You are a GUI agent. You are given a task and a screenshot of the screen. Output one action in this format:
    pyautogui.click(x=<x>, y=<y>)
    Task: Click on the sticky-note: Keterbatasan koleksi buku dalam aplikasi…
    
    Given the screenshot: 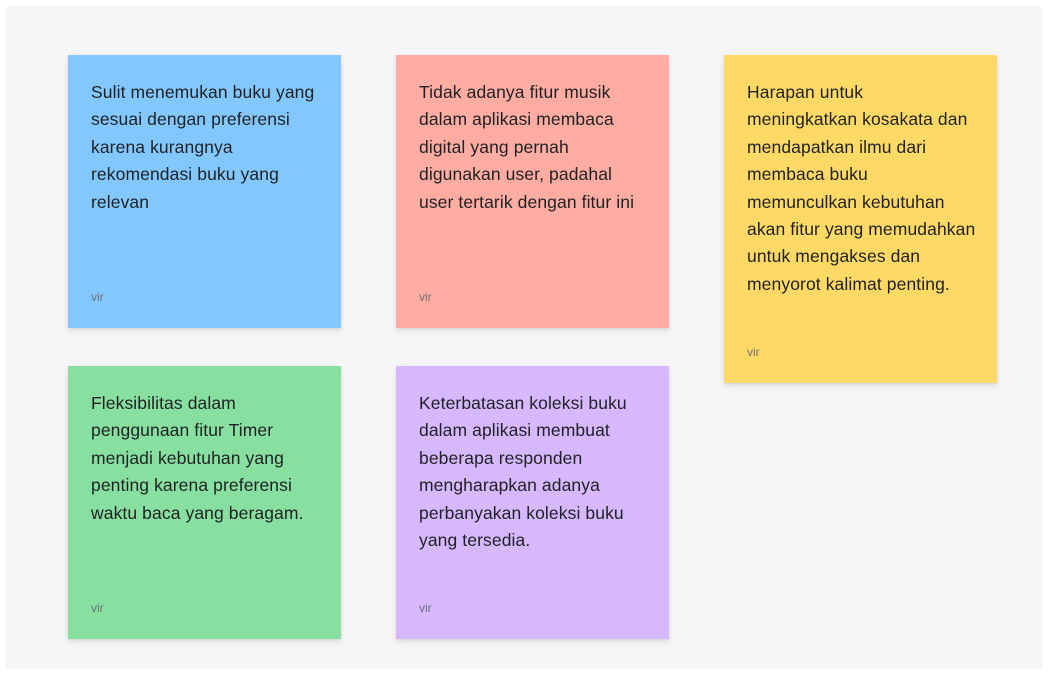 What is the action you would take?
    pyautogui.click(x=532, y=502)
    